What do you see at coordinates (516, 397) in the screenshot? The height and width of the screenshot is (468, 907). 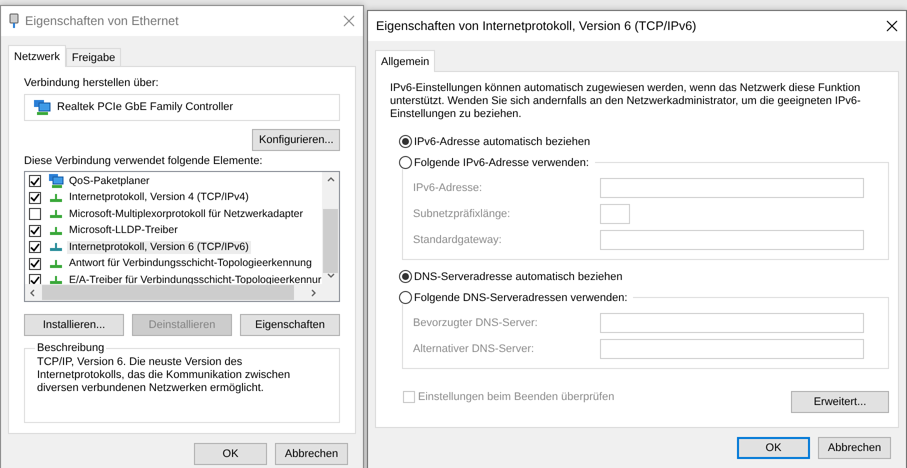 I see `checkbox-label: Einstellungen beim Beenden überprüfen` at bounding box center [516, 397].